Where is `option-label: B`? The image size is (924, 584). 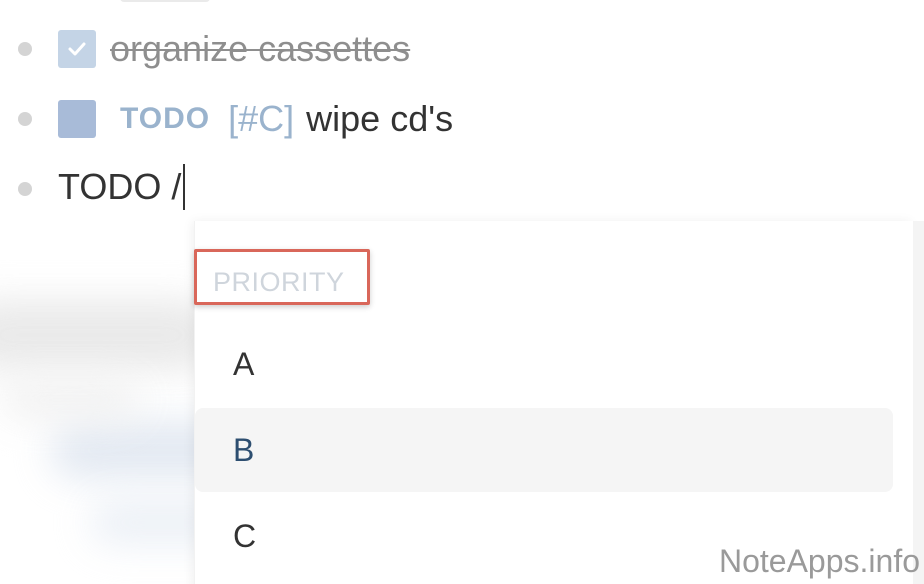 option-label: B is located at coordinates (244, 449).